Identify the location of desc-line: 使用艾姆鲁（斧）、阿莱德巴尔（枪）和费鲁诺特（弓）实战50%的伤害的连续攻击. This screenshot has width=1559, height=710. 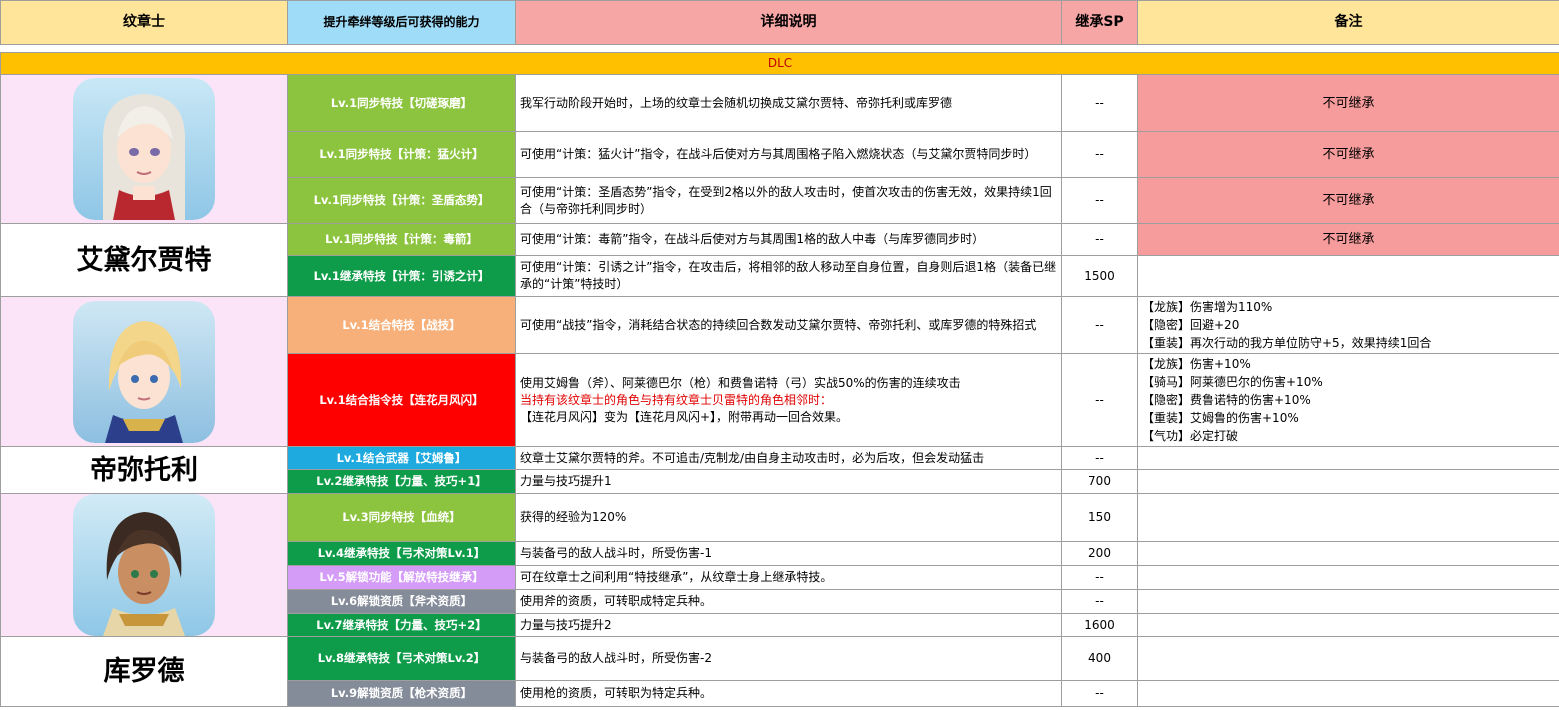
(740, 382).